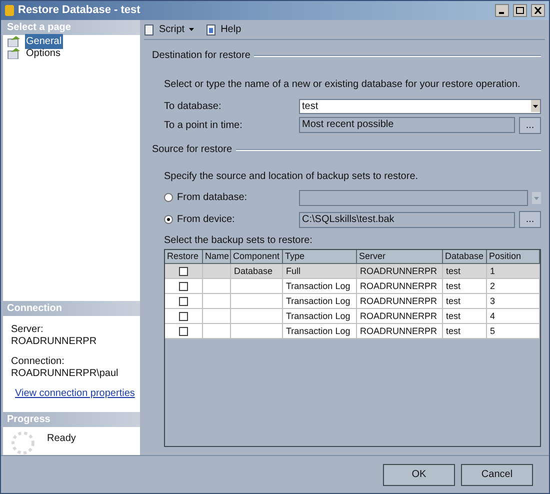 This screenshot has height=494, width=550. I want to click on caret-icon, so click(191, 29).